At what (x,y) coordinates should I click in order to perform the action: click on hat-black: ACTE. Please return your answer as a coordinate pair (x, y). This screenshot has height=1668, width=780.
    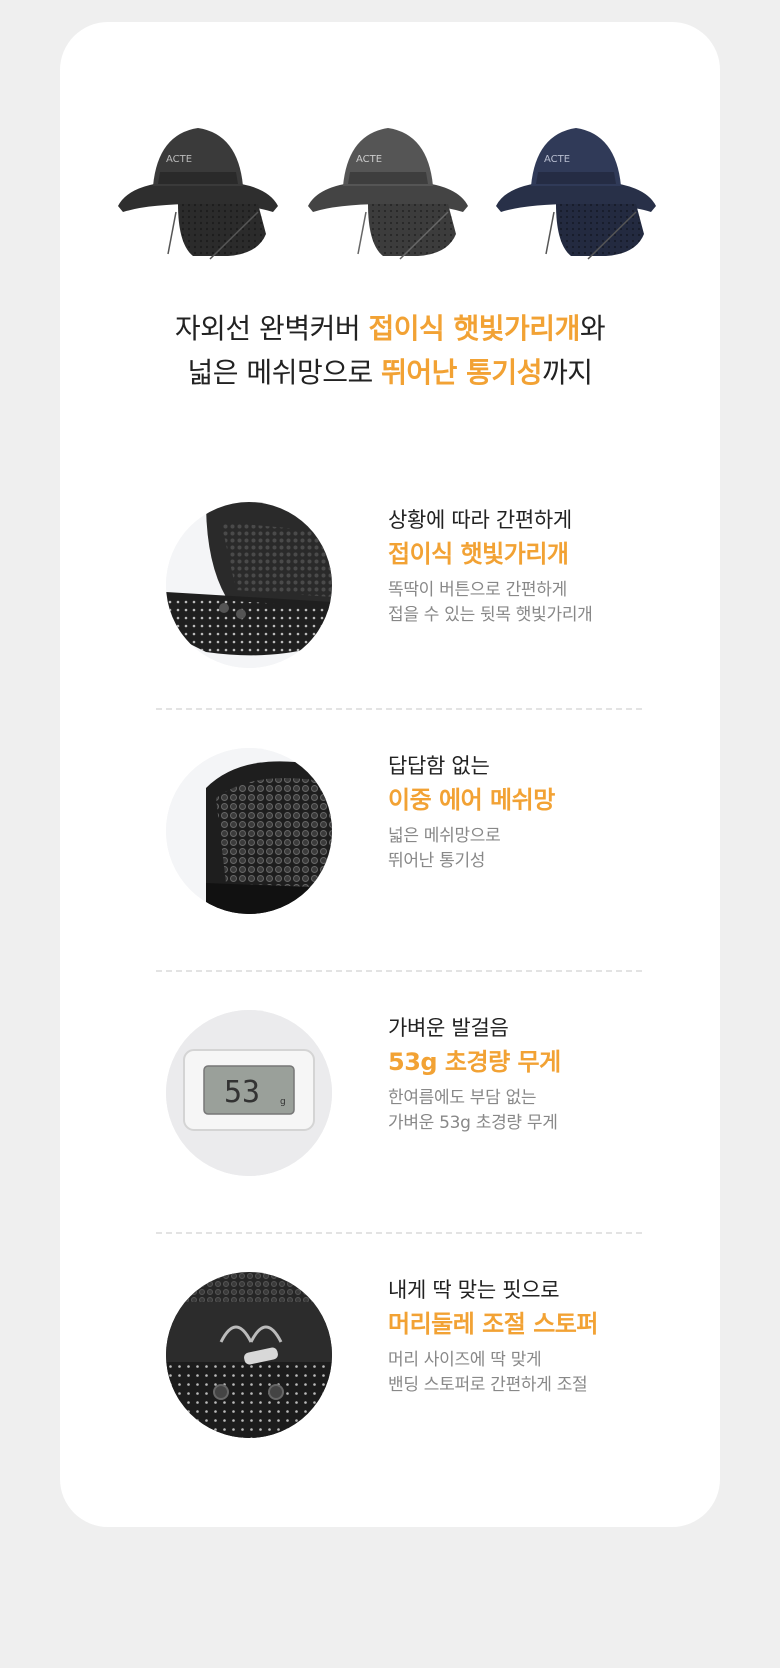
    Looking at the image, I should click on (198, 194).